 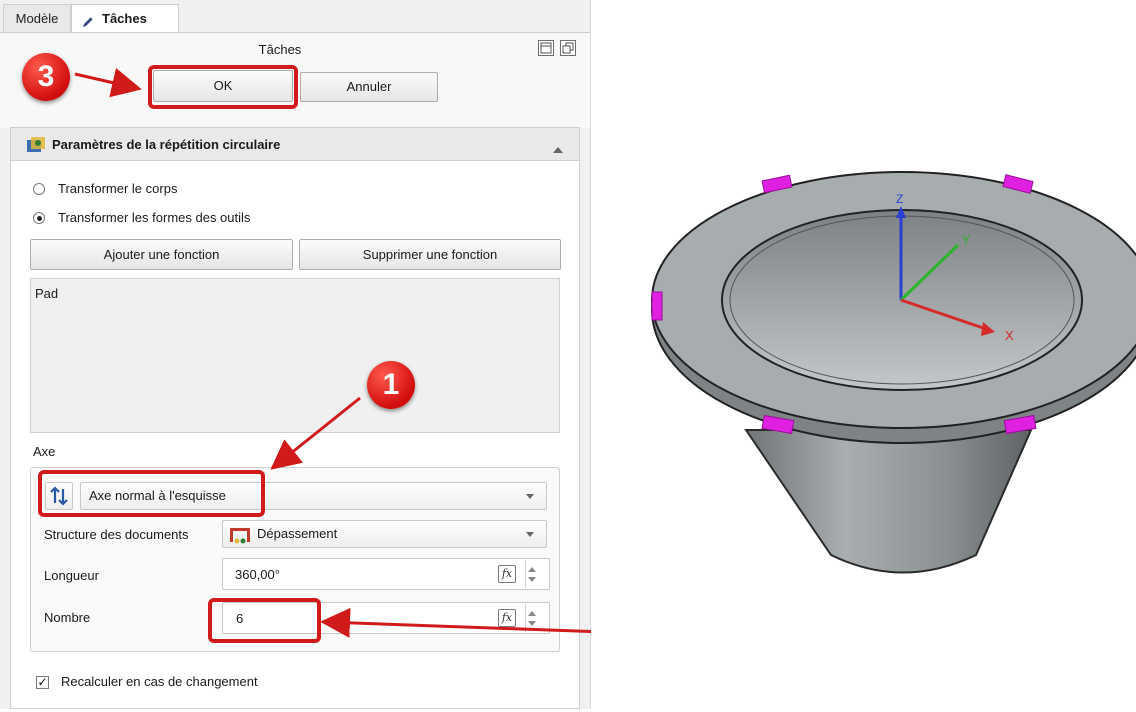 I want to click on axis-y-label: Y, so click(x=966, y=240).